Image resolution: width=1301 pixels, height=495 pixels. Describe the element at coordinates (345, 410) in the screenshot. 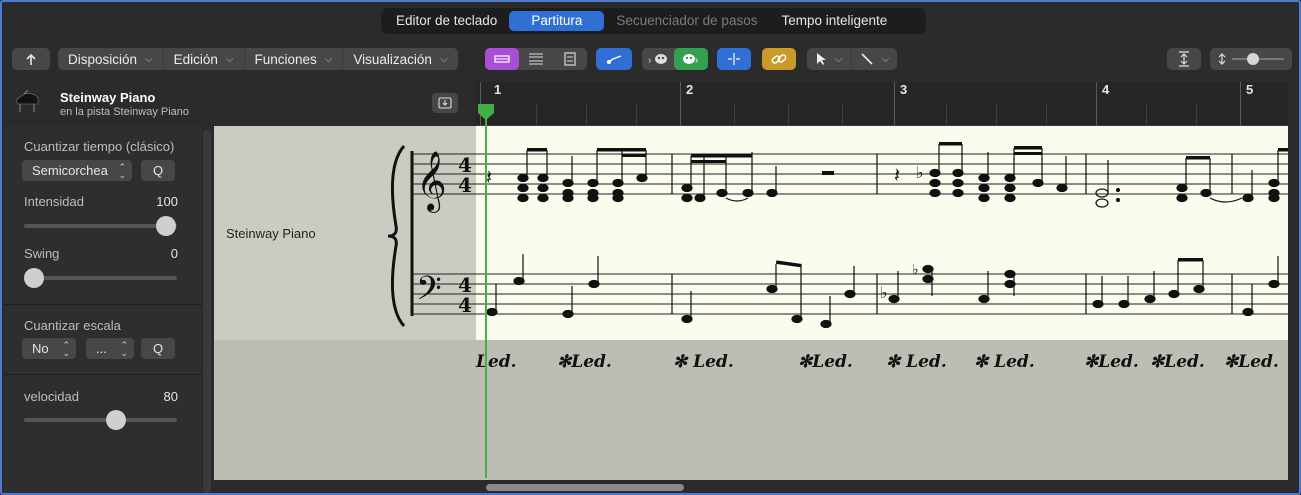

I see `score-empty-area` at that location.